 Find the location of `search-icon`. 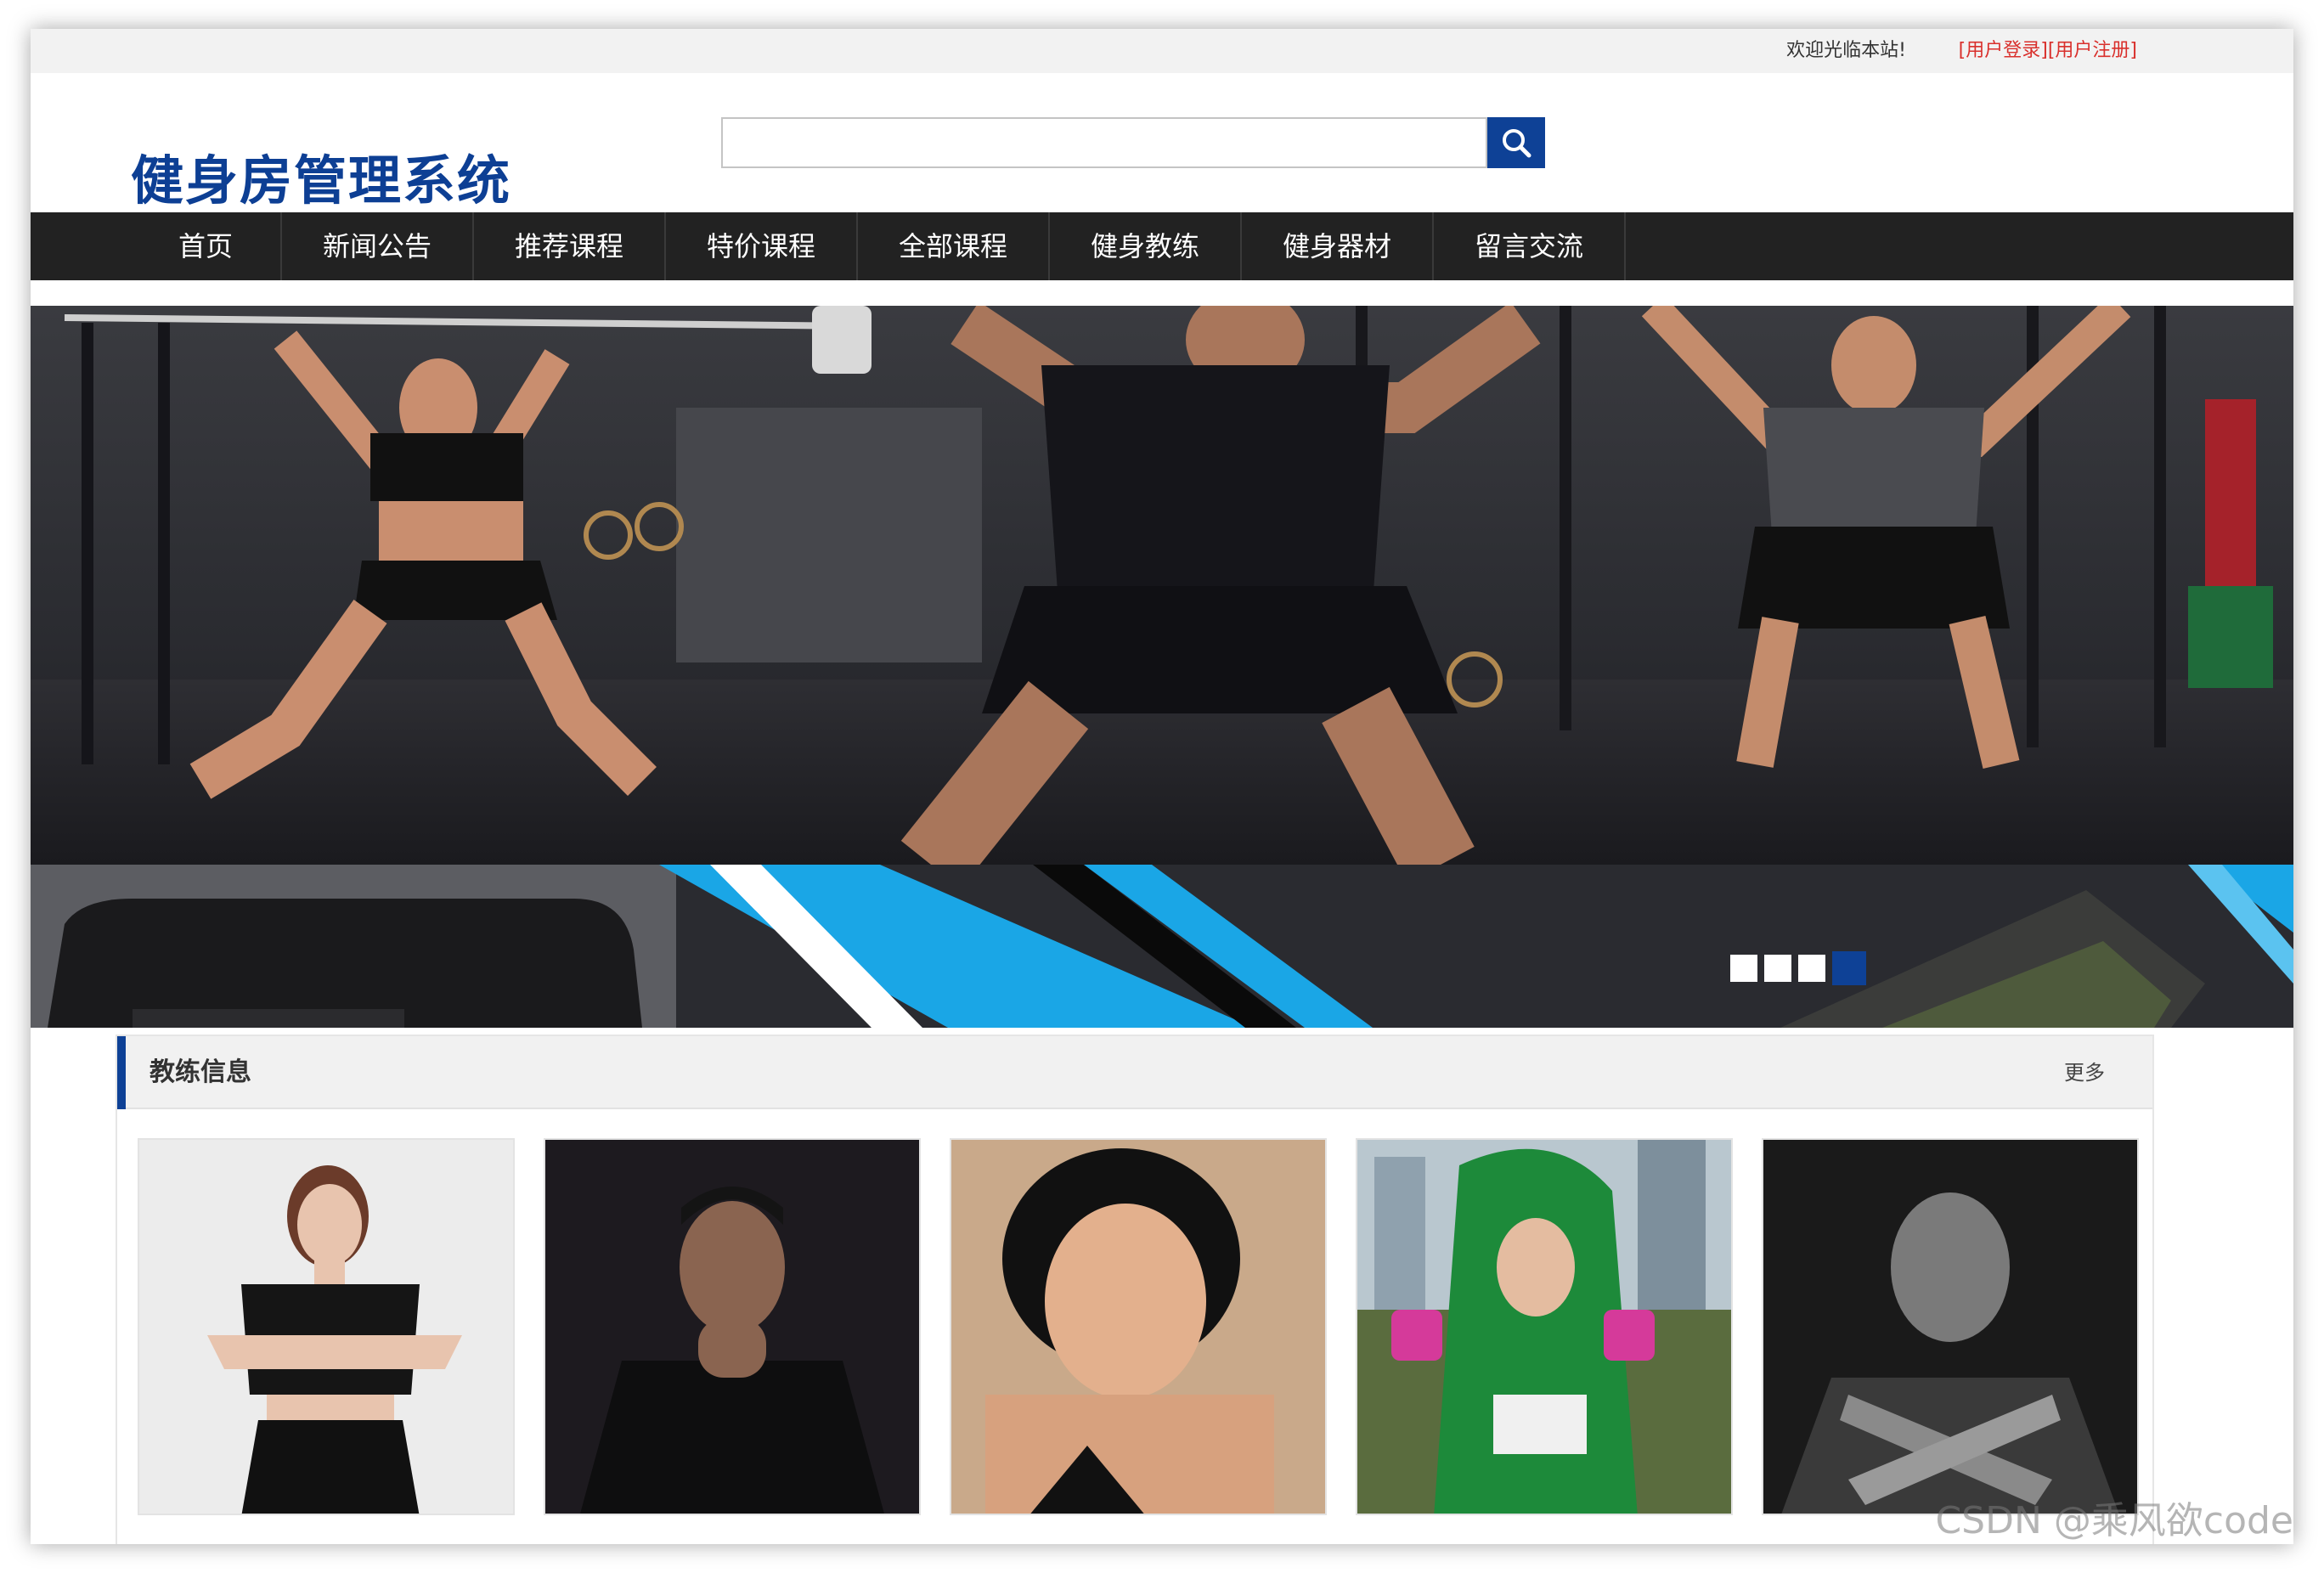

search-icon is located at coordinates (1517, 143).